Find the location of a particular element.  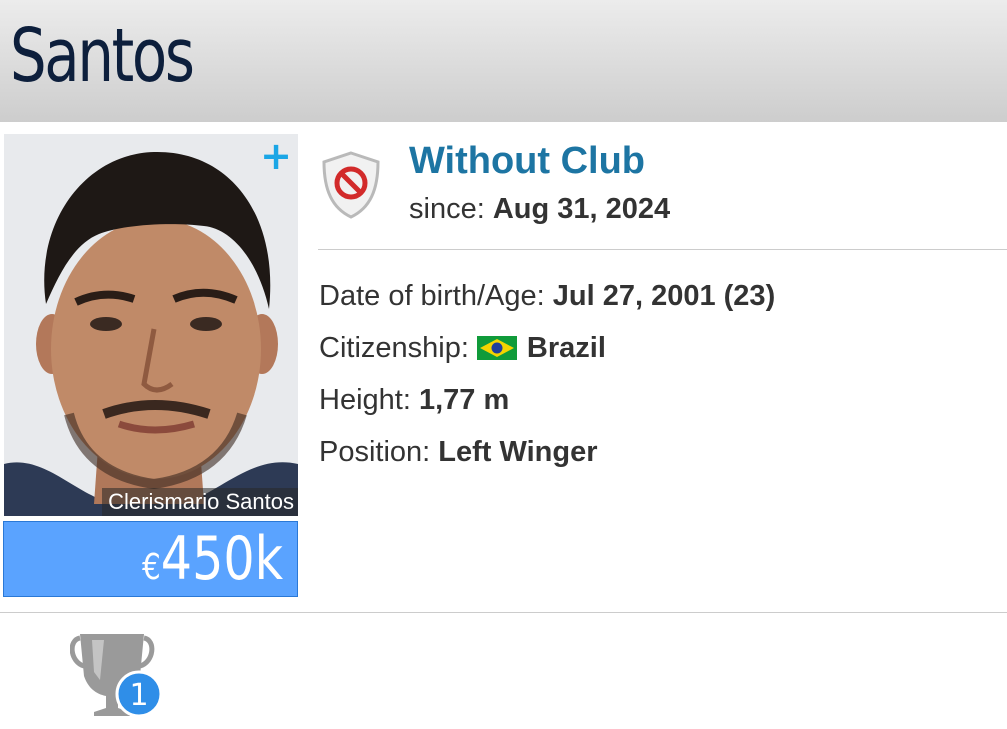

player-name: Santos is located at coordinates (102, 56).